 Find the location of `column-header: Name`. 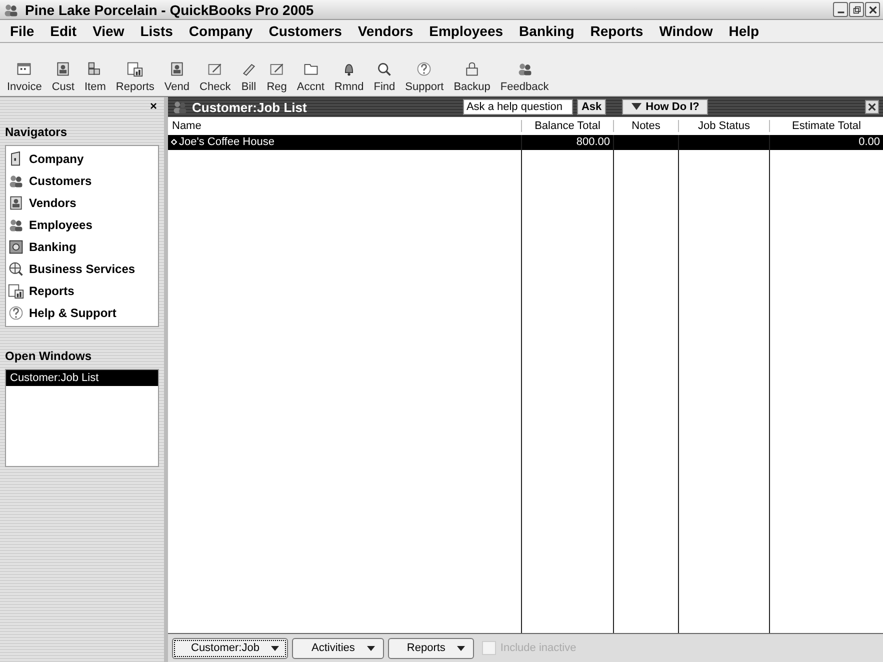

column-header: Name is located at coordinates (344, 126).